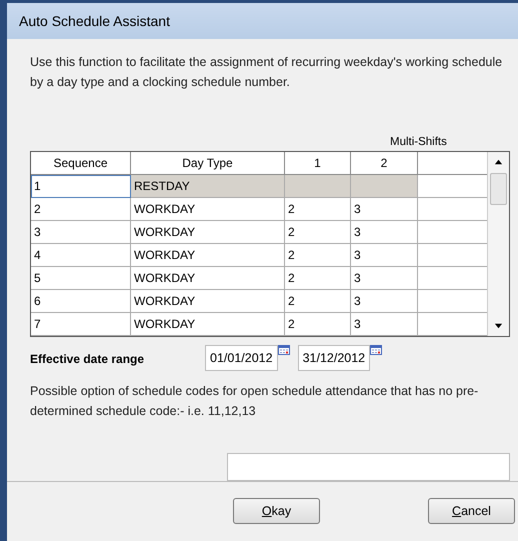  I want to click on table-cell: 5, so click(81, 278).